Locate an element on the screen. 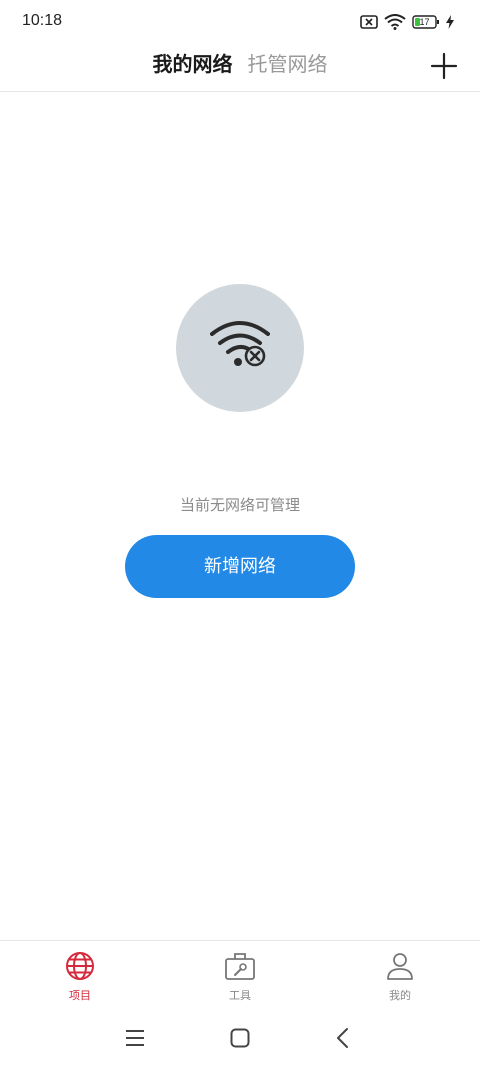 This screenshot has height=1066, width=480. home-button is located at coordinates (240, 1038).